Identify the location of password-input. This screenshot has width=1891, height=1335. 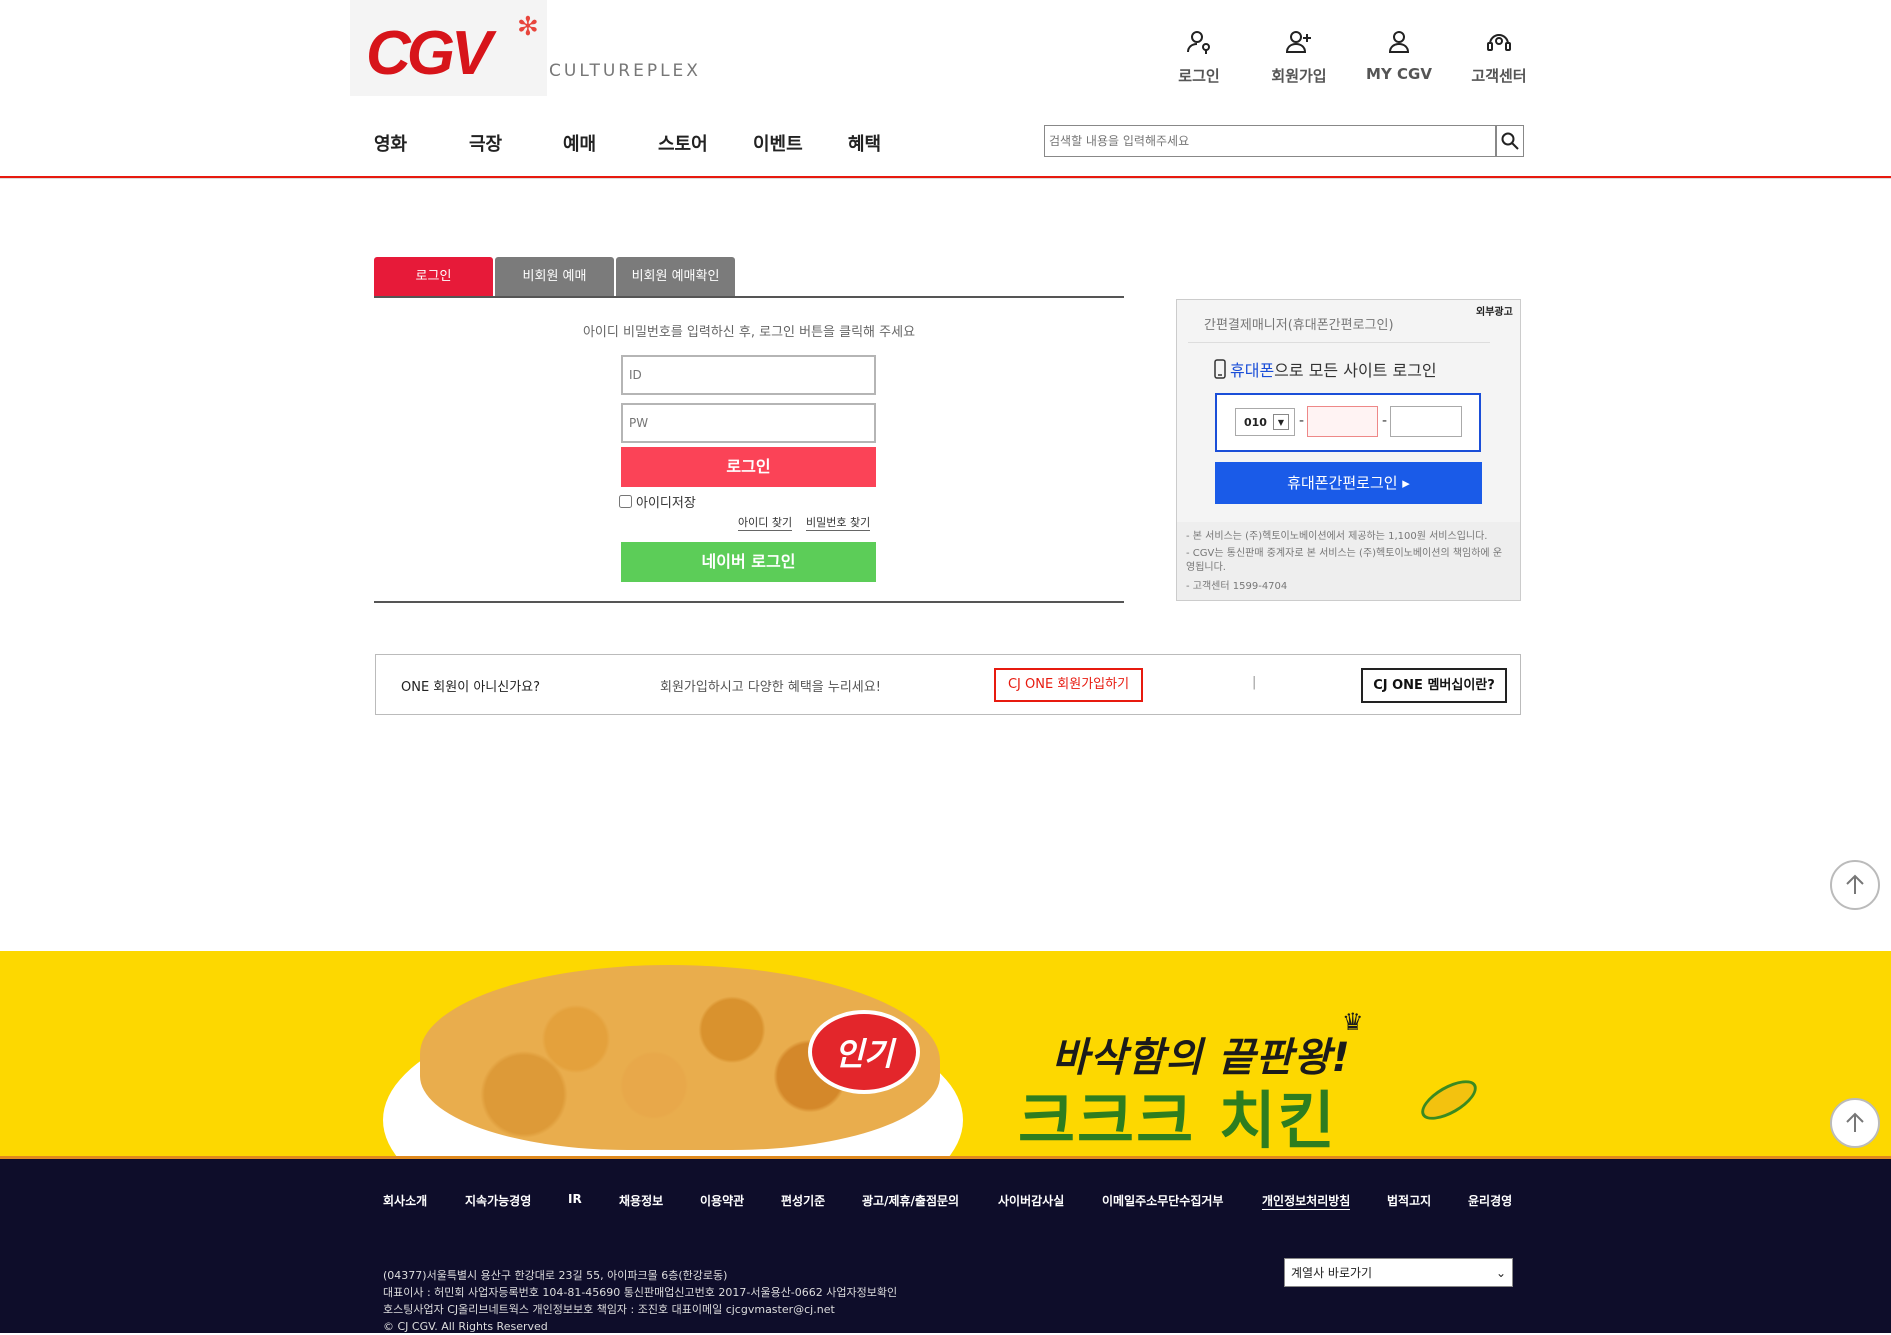
(748, 423).